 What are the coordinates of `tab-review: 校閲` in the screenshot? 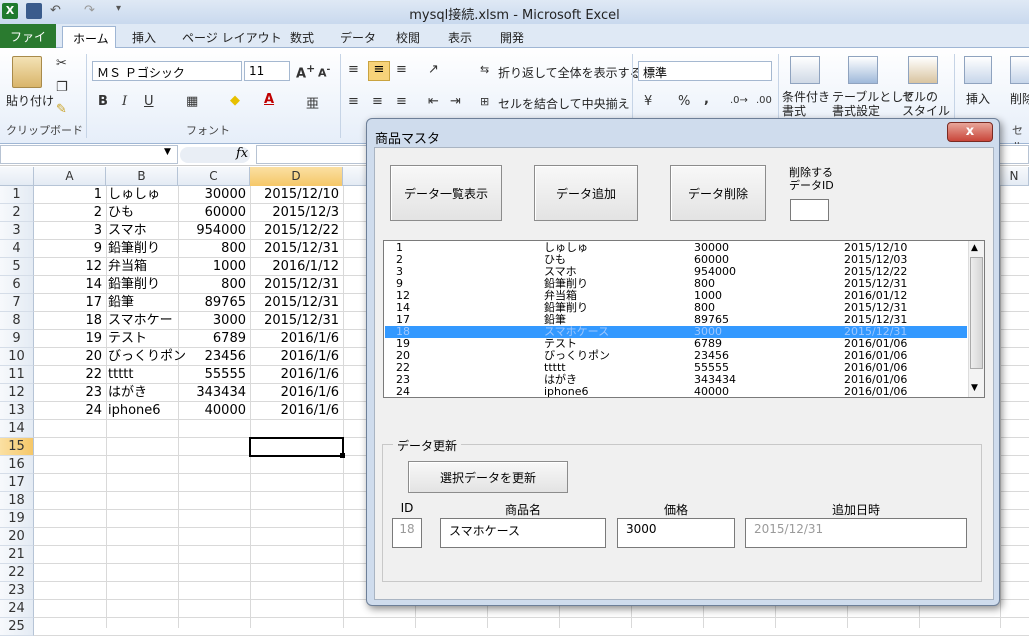 It's located at (408, 37).